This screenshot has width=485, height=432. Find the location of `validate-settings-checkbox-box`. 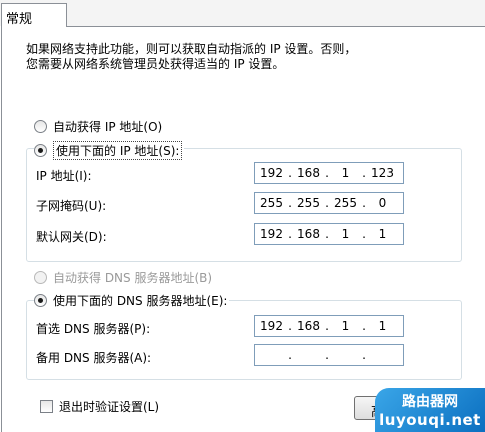

validate-settings-checkbox-box is located at coordinates (46, 406).